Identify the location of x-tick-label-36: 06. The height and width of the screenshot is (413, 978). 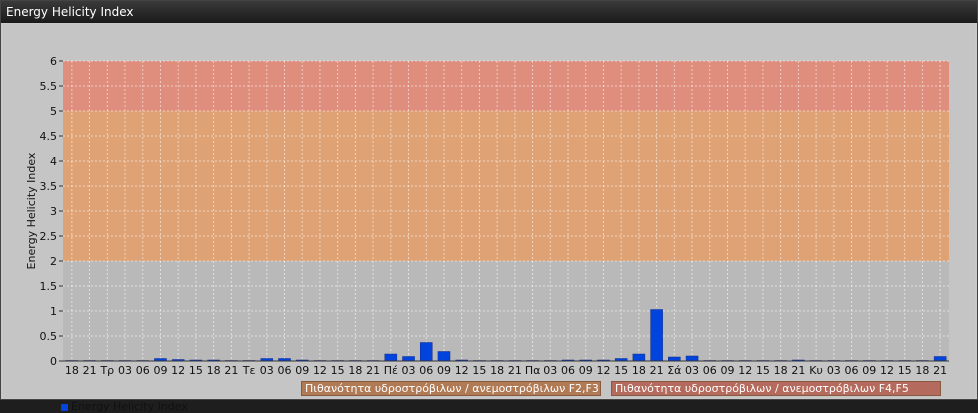
(710, 370).